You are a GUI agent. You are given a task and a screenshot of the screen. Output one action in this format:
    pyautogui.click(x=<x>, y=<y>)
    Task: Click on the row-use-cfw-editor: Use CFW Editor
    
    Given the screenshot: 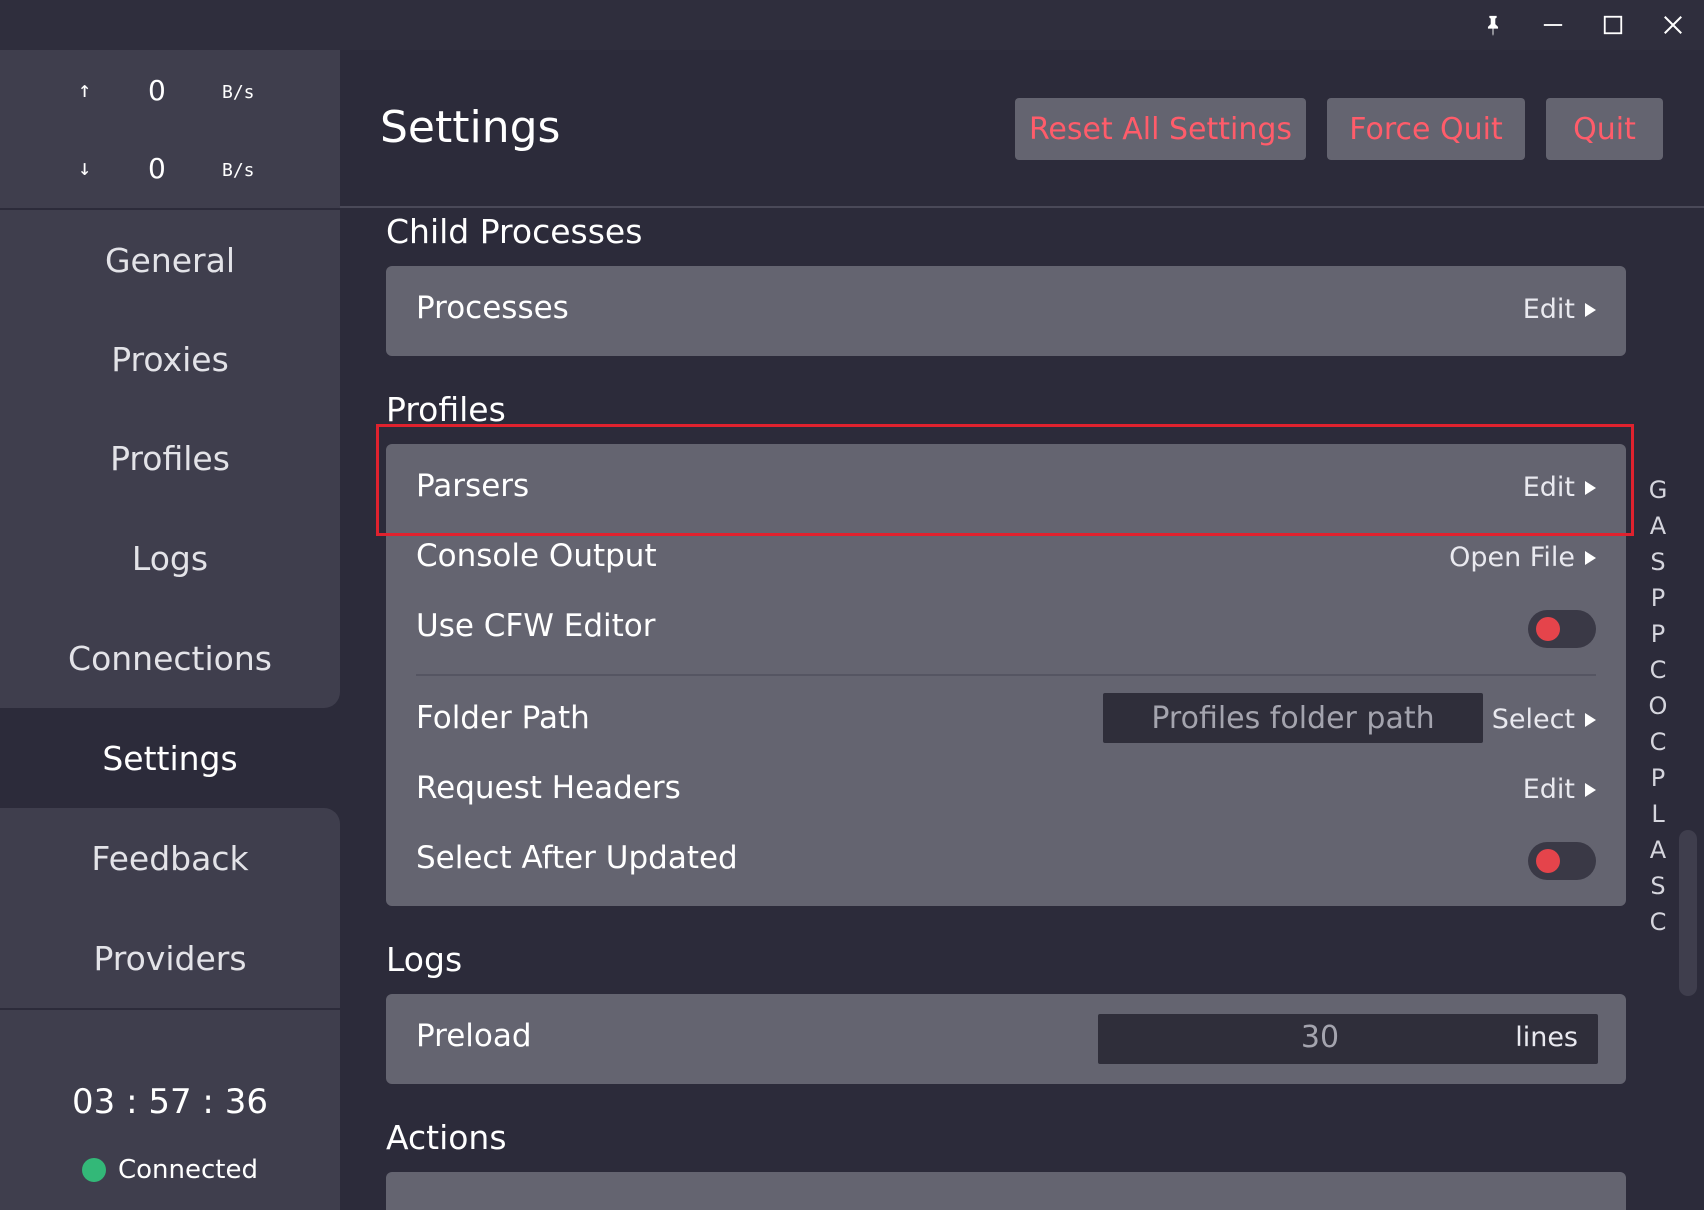 What is the action you would take?
    pyautogui.click(x=1006, y=629)
    